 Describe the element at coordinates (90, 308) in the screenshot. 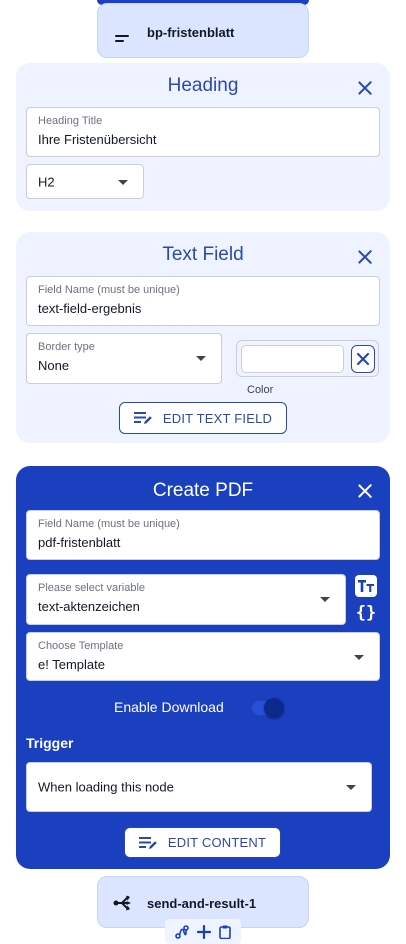

I see `field-value: text-field-ergebnis` at that location.